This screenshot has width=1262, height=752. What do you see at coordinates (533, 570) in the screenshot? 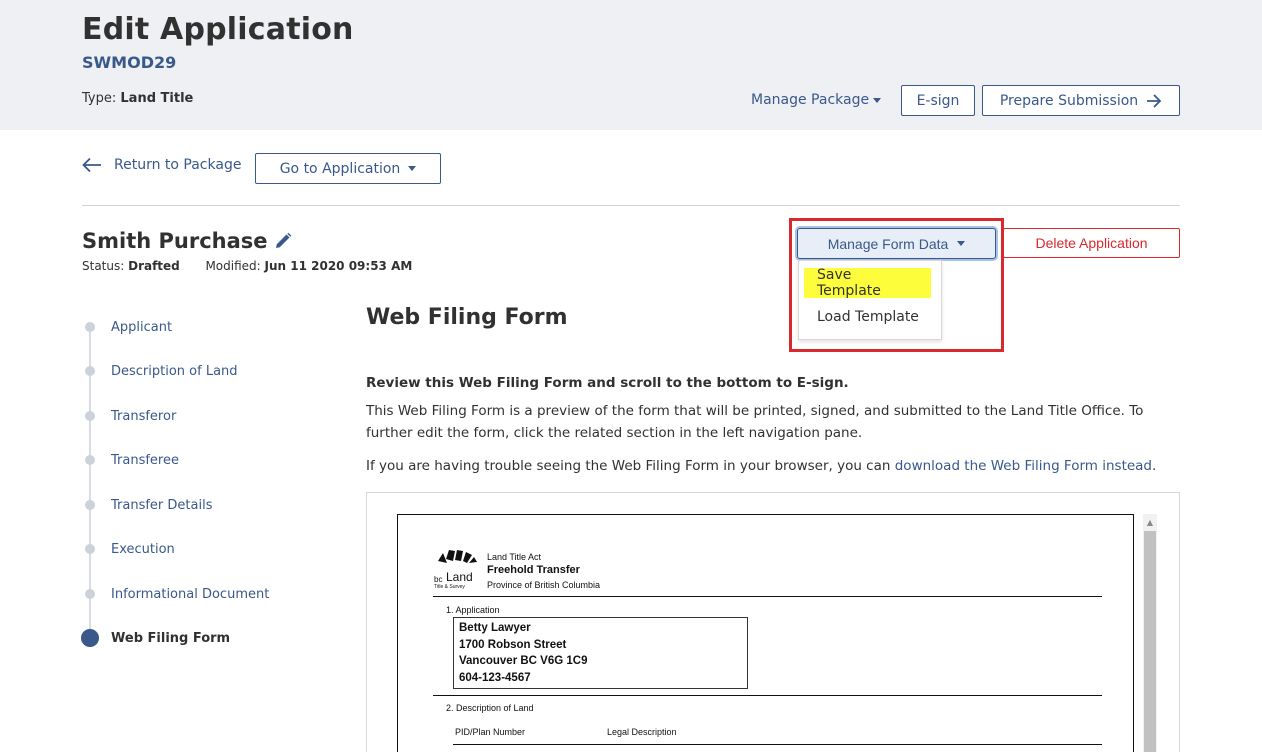
I see `form-name: Freehold Transfer` at bounding box center [533, 570].